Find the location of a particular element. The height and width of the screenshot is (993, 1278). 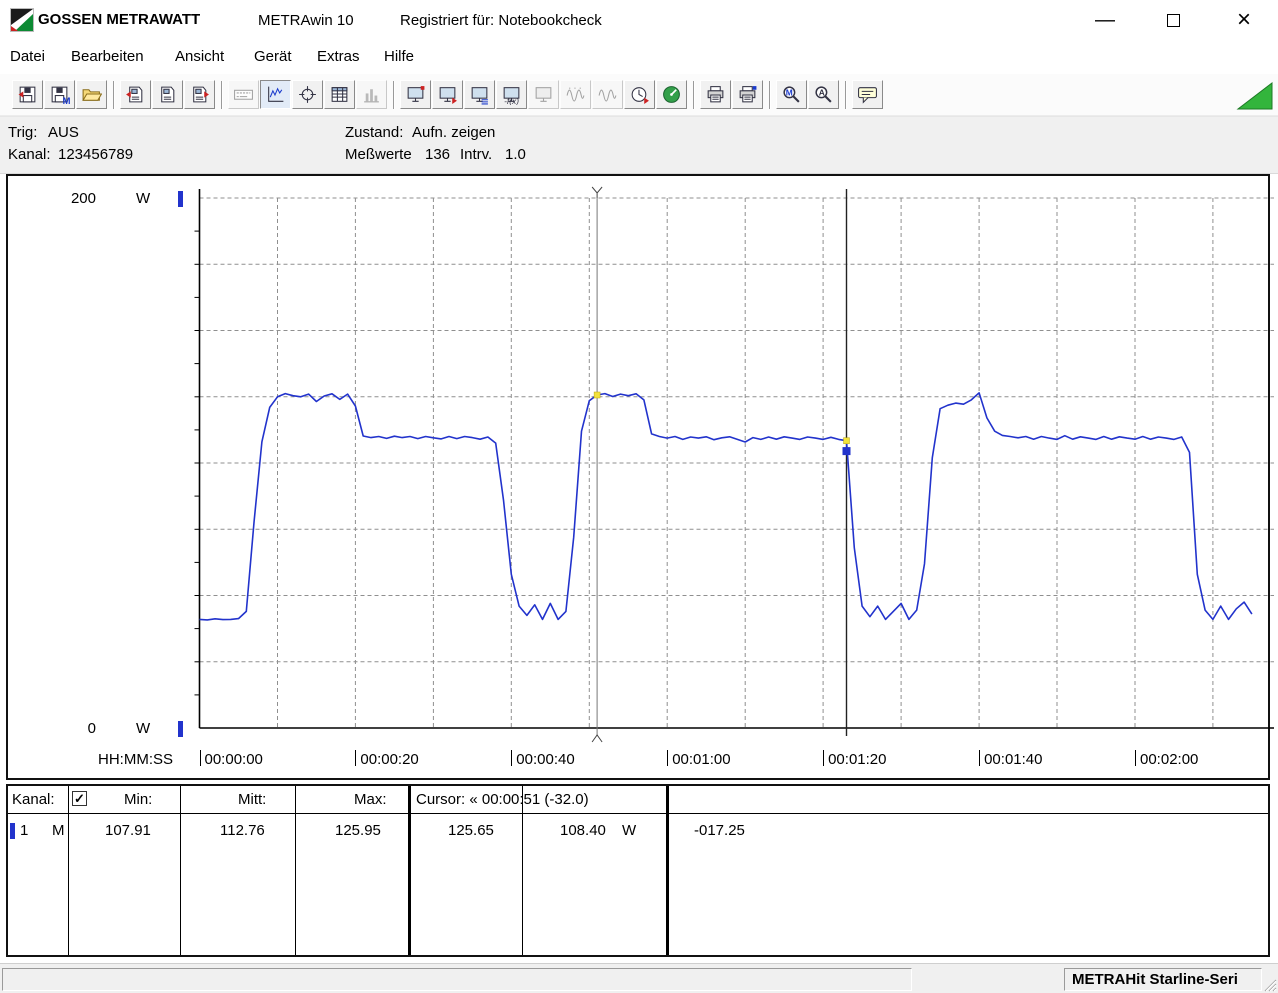

online-gauge-button is located at coordinates (671, 94).